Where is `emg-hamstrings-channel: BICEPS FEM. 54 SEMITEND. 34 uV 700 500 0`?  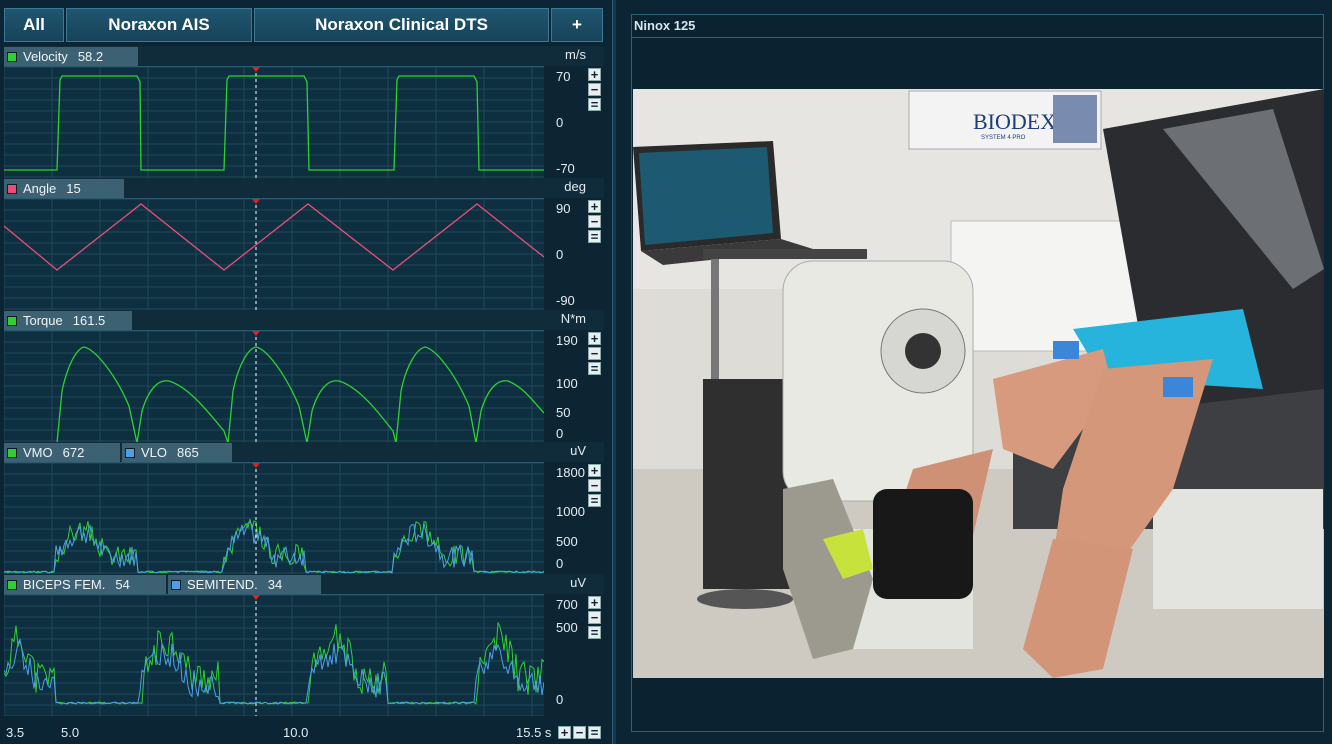 emg-hamstrings-channel: BICEPS FEM. 54 SEMITEND. 34 uV 700 500 0 is located at coordinates (304, 645).